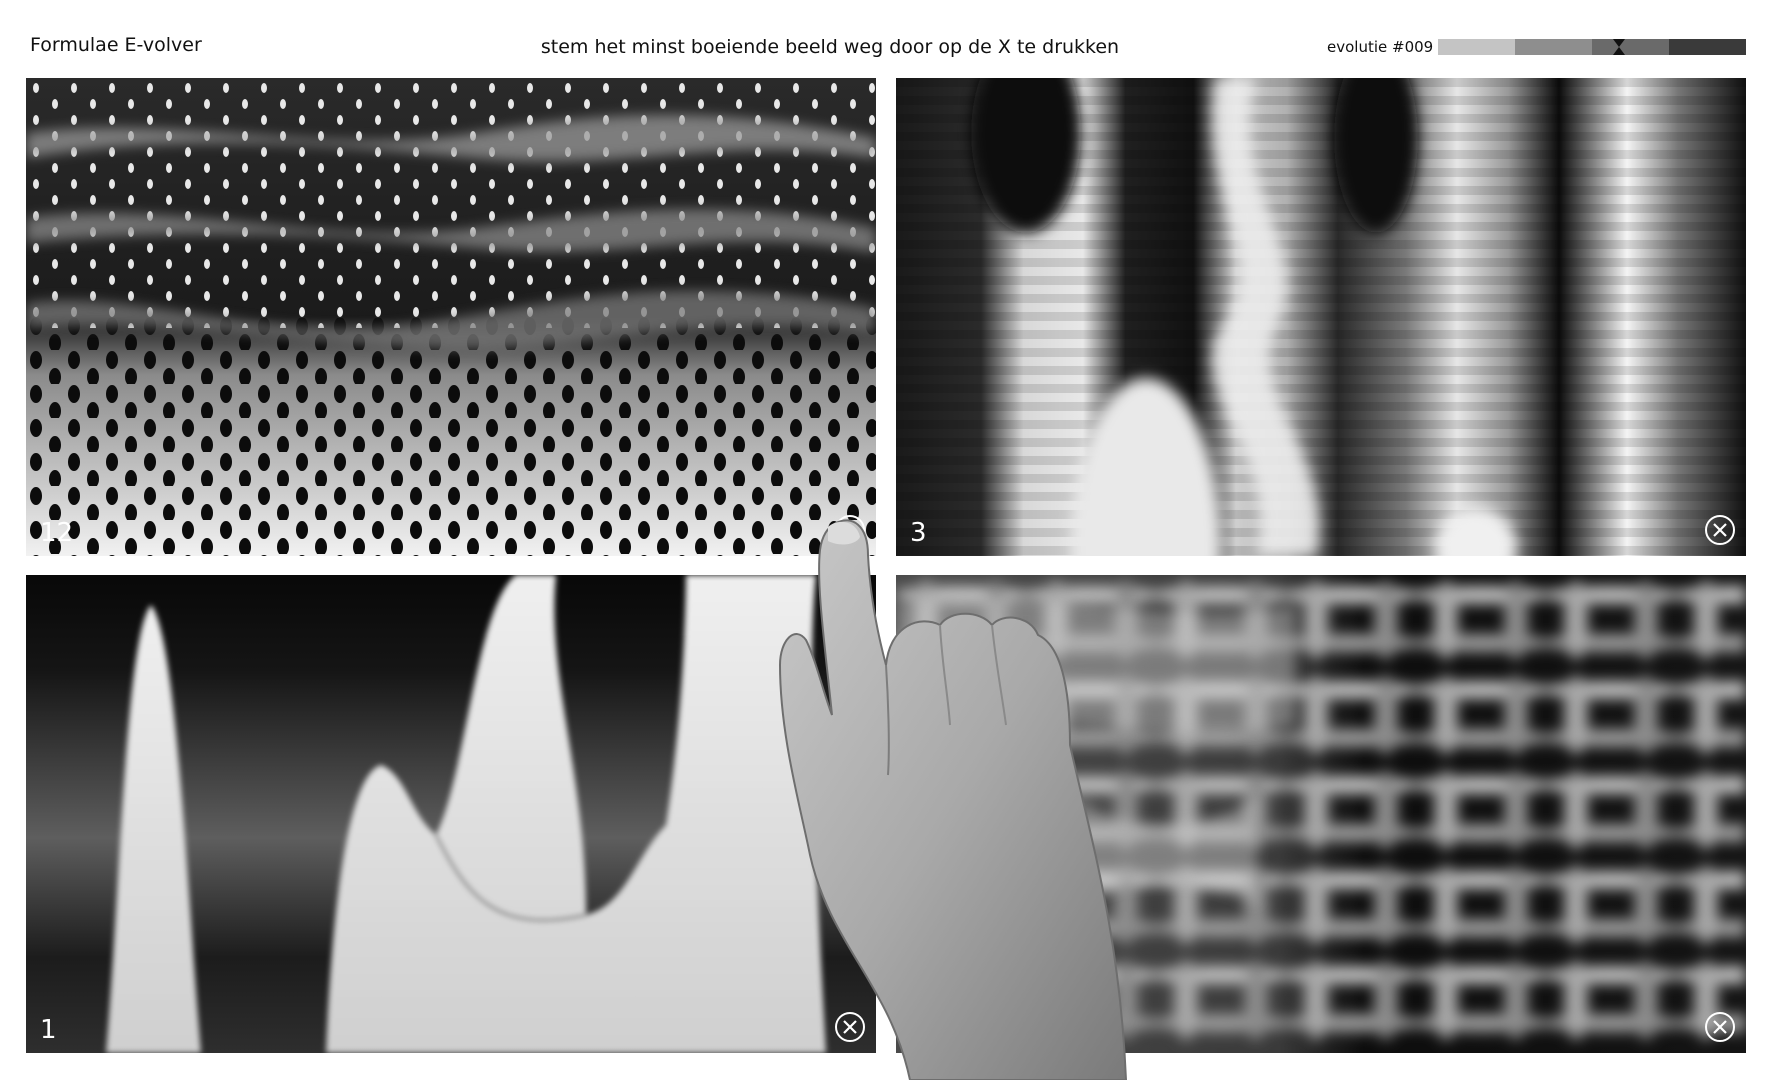 The width and height of the screenshot is (1770, 1080). Describe the element at coordinates (1619, 47) in the screenshot. I see `hourglass-marker-icon` at that location.